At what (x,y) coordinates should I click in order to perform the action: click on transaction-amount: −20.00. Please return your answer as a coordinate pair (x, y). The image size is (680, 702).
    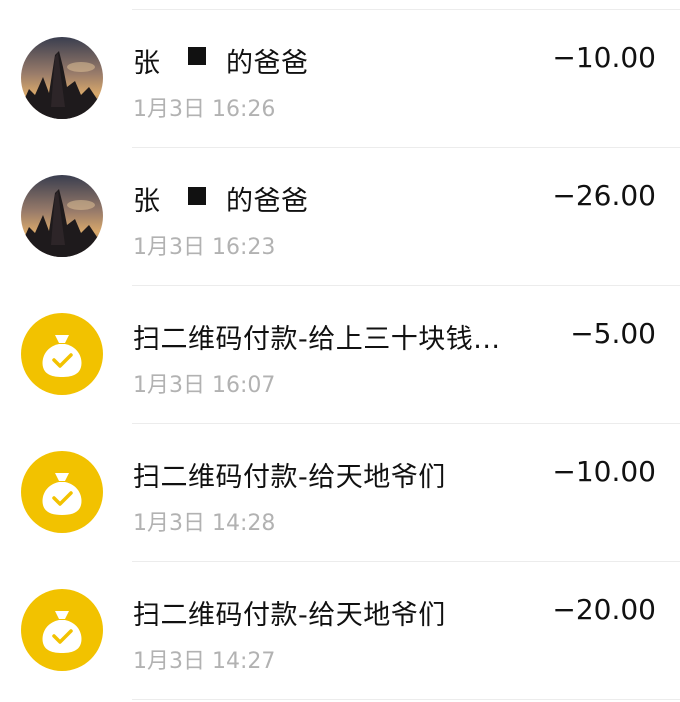
    Looking at the image, I should click on (604, 609).